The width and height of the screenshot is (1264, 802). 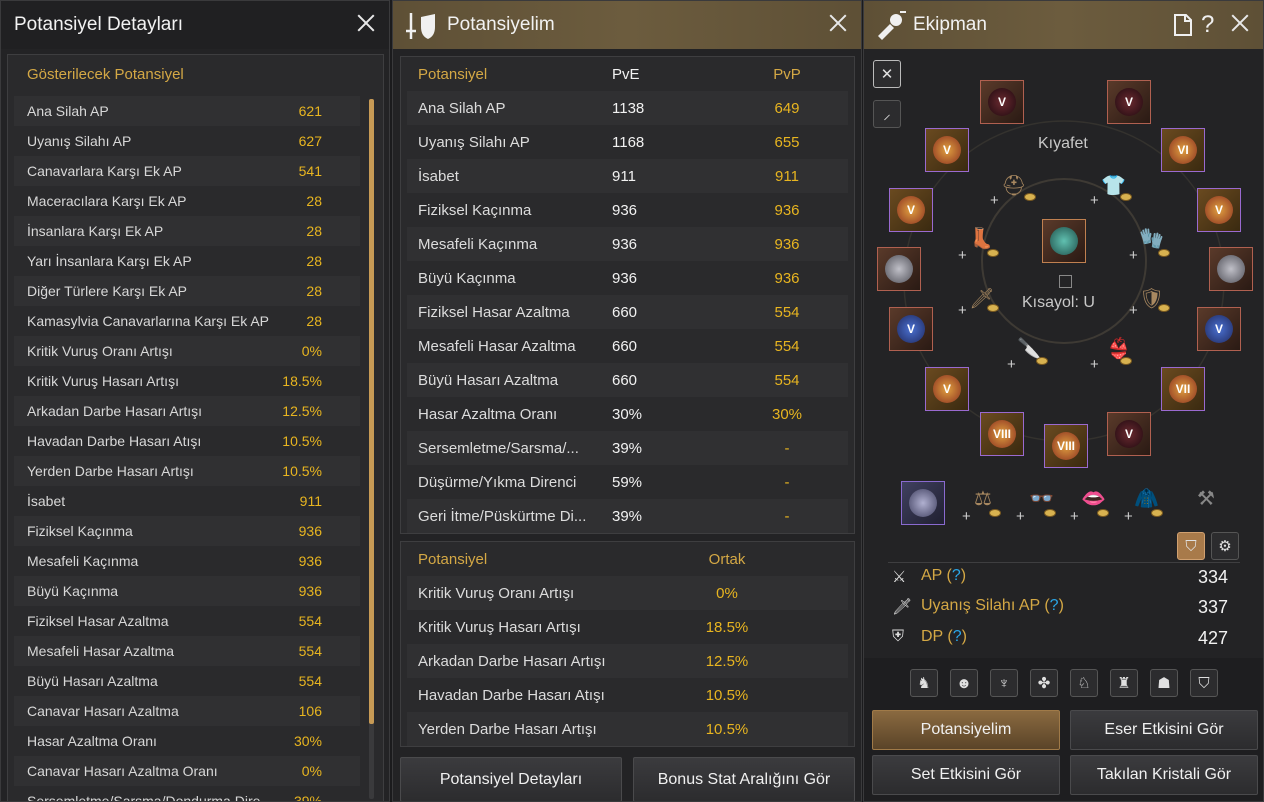 I want to click on common-value: 18.5%, so click(x=727, y=627).